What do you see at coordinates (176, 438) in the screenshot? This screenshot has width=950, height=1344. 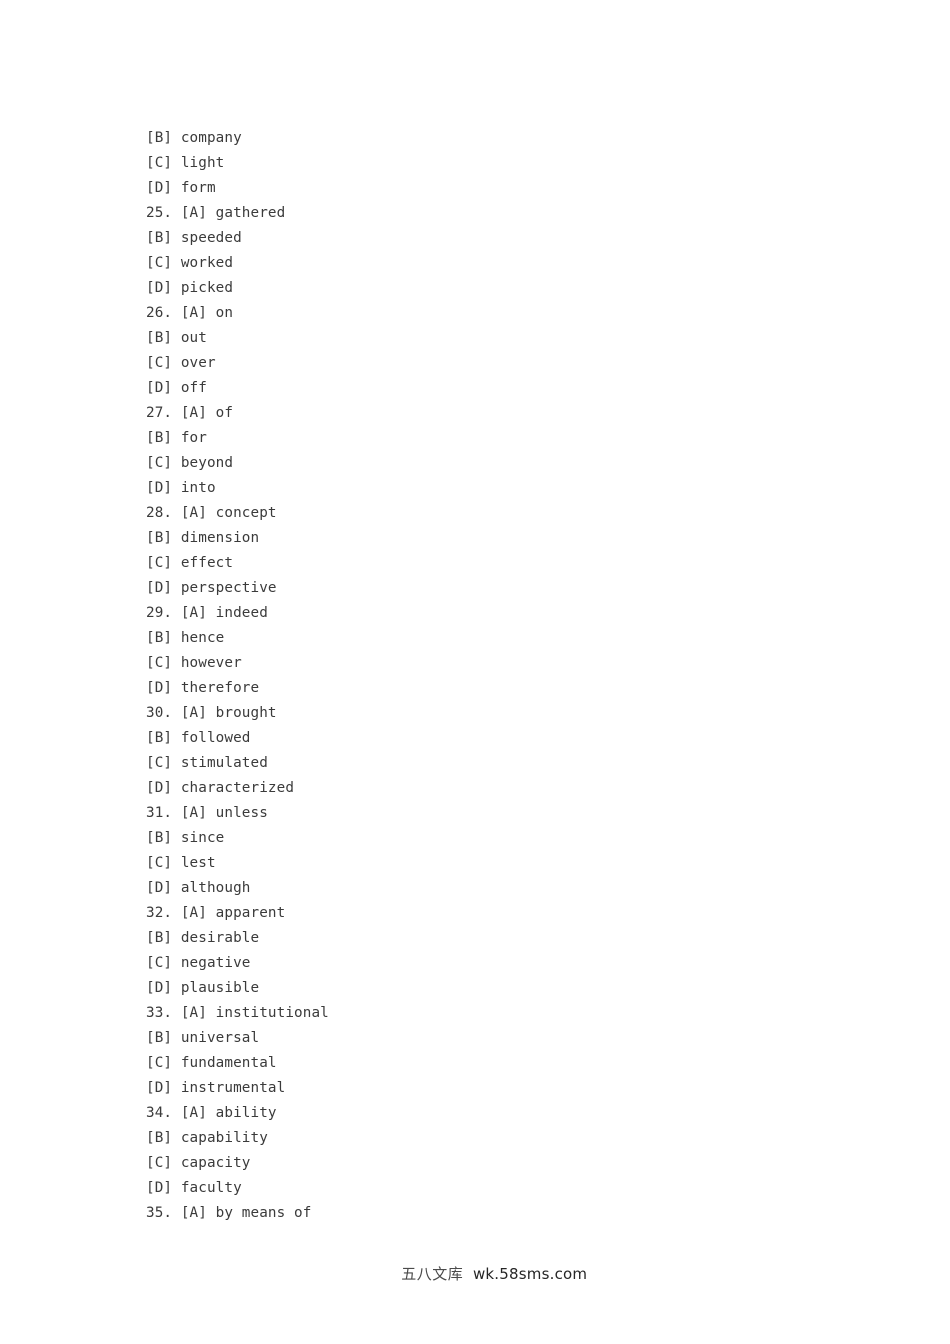 I see `option-line: [B] for` at bounding box center [176, 438].